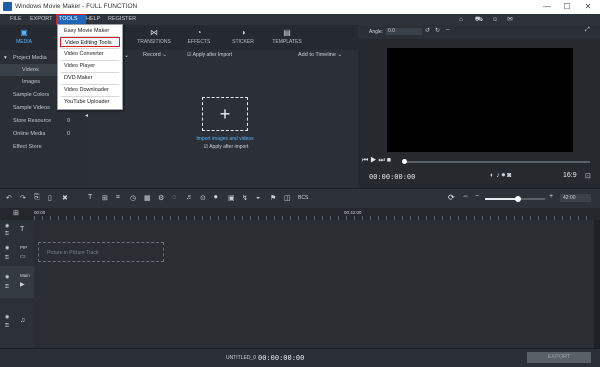 The height and width of the screenshot is (367, 600). Describe the element at coordinates (189, 197) in the screenshot. I see `detach-audio-icon: ♬` at that location.